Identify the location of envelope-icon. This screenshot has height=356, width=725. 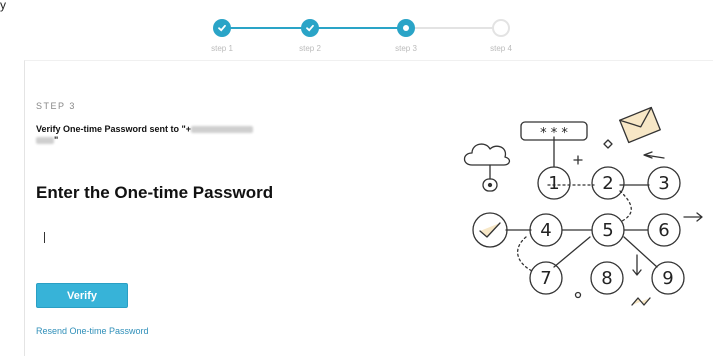
(640, 125).